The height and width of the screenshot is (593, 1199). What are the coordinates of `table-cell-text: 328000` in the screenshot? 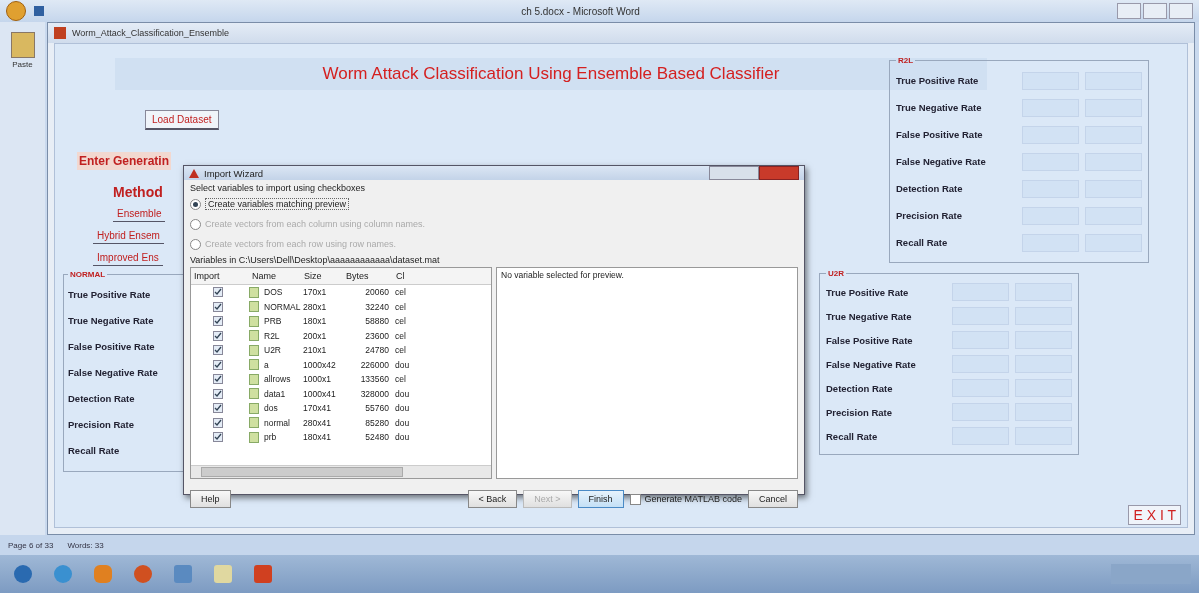 It's located at (374, 393).